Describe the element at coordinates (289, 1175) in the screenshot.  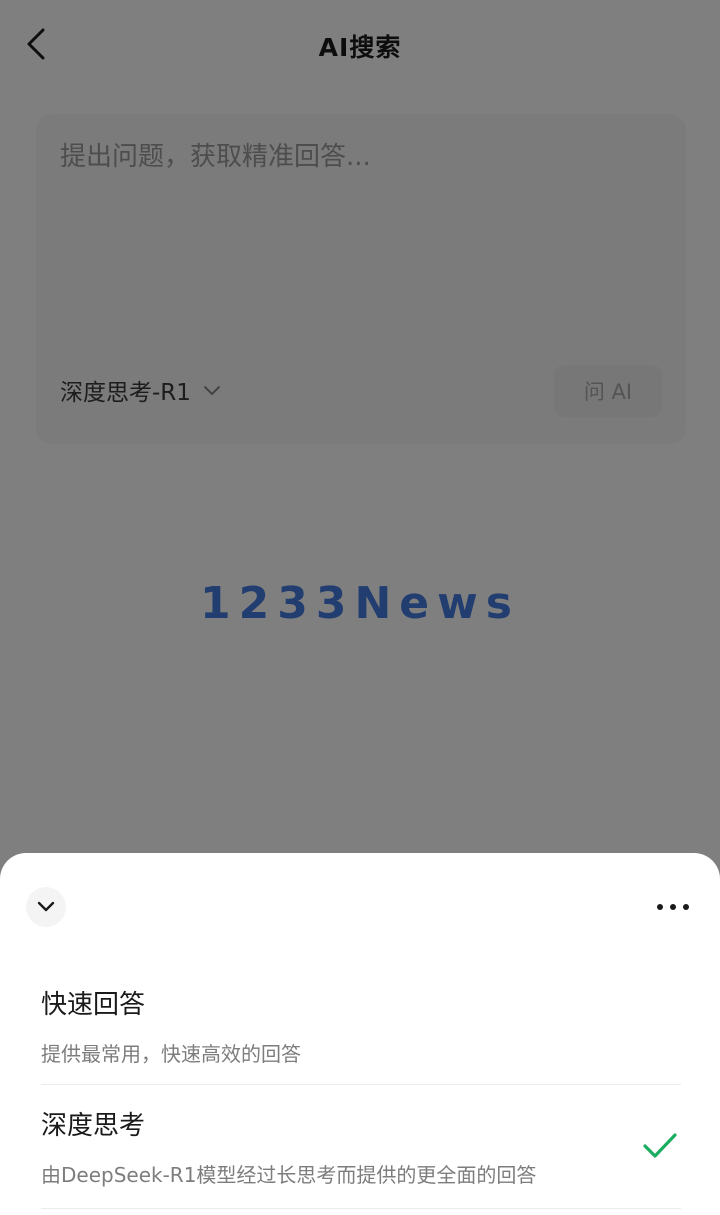
I see `option-description: 由DeepSeek-R1模型经过长思考而提供的更全面的回答` at that location.